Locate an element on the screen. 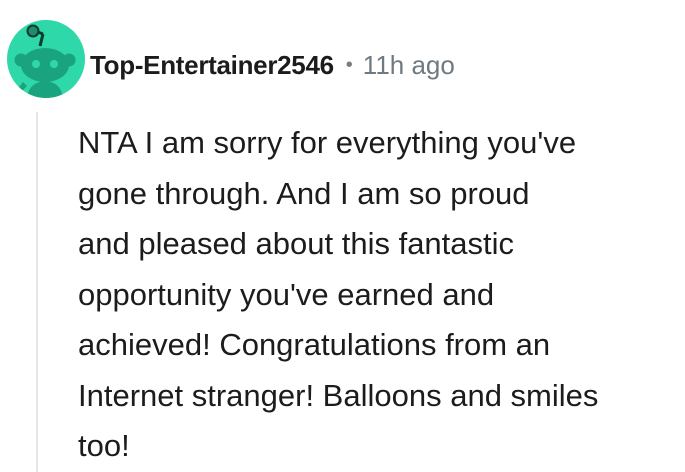  thread-collapse-line is located at coordinates (37, 292).